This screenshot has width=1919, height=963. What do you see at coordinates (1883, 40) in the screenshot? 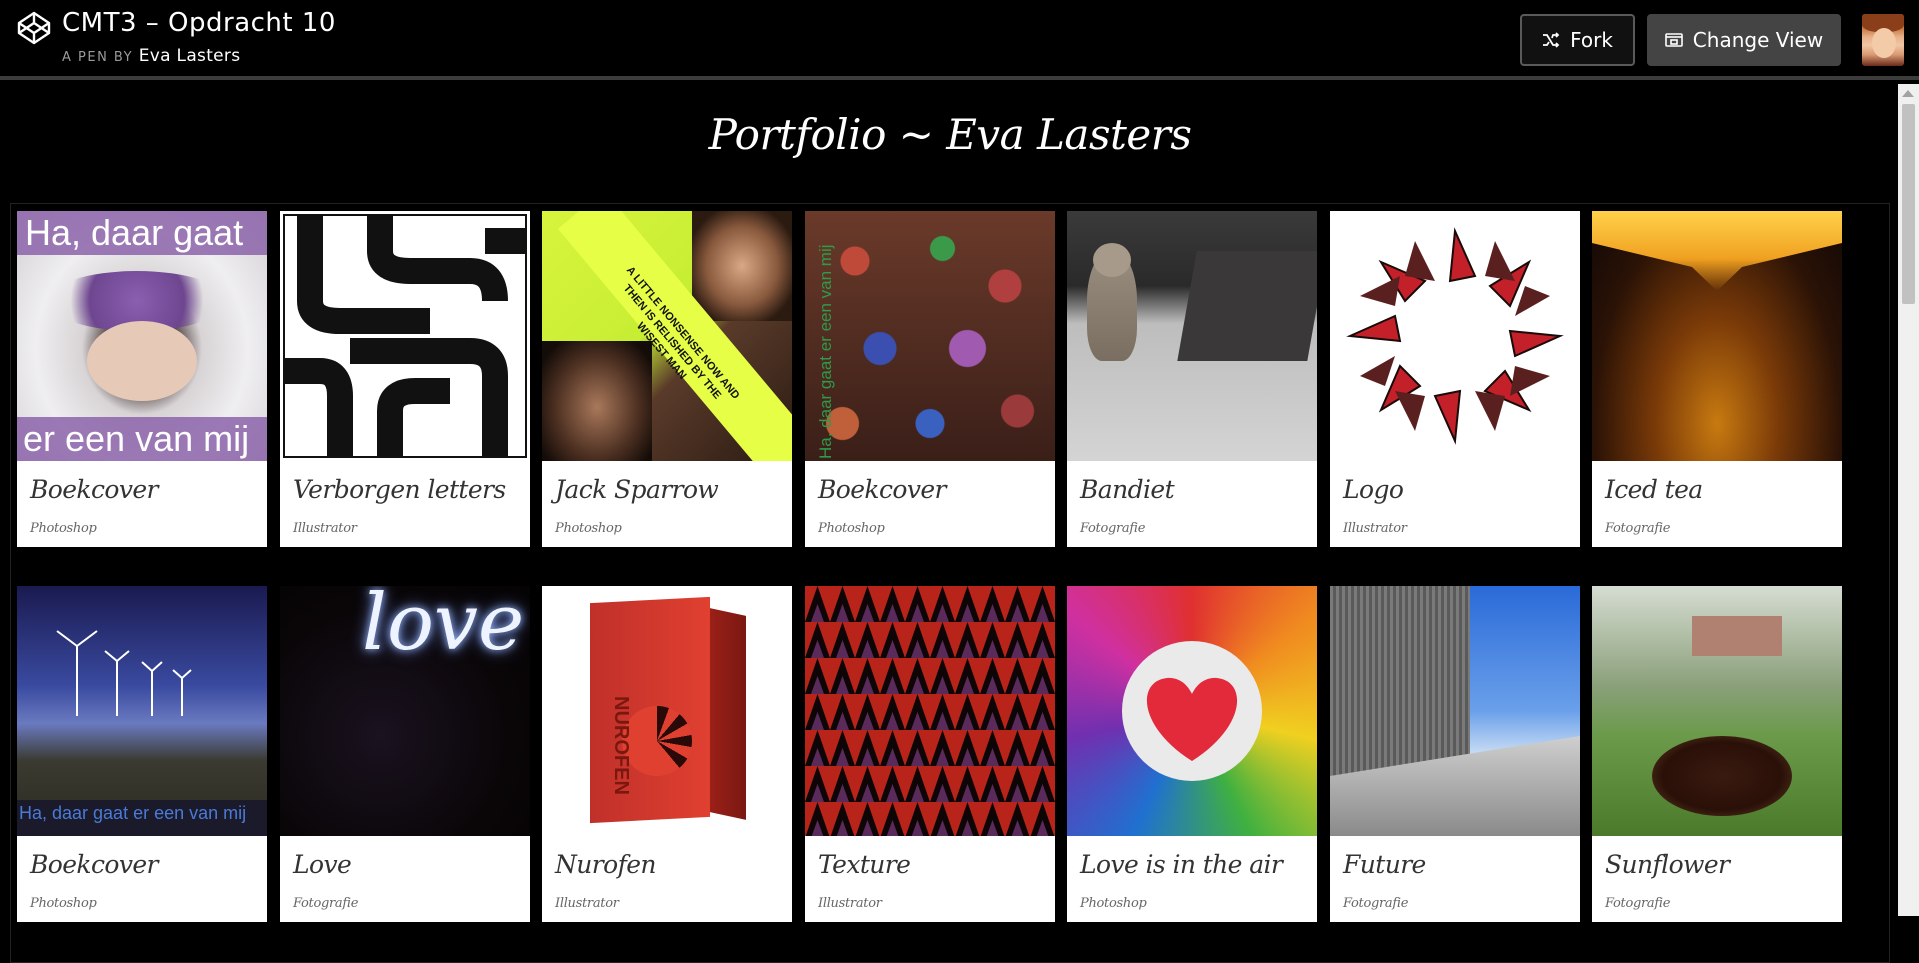
I see `user-avatar` at bounding box center [1883, 40].